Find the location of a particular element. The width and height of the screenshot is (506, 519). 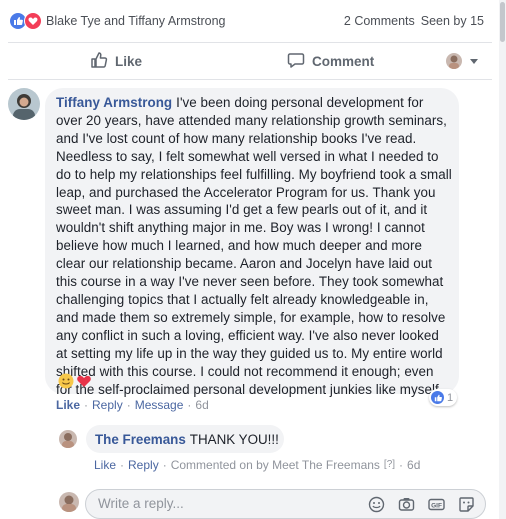

comment-reaction-badge: 1 is located at coordinates (443, 397).